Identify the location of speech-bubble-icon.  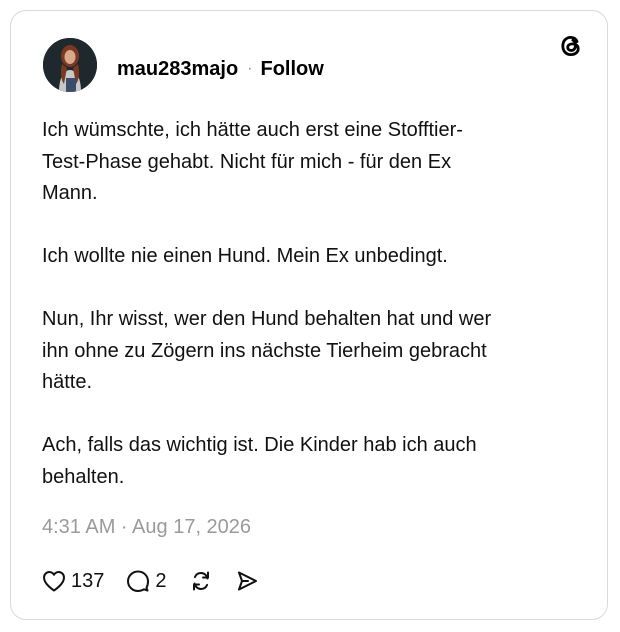
(138, 581).